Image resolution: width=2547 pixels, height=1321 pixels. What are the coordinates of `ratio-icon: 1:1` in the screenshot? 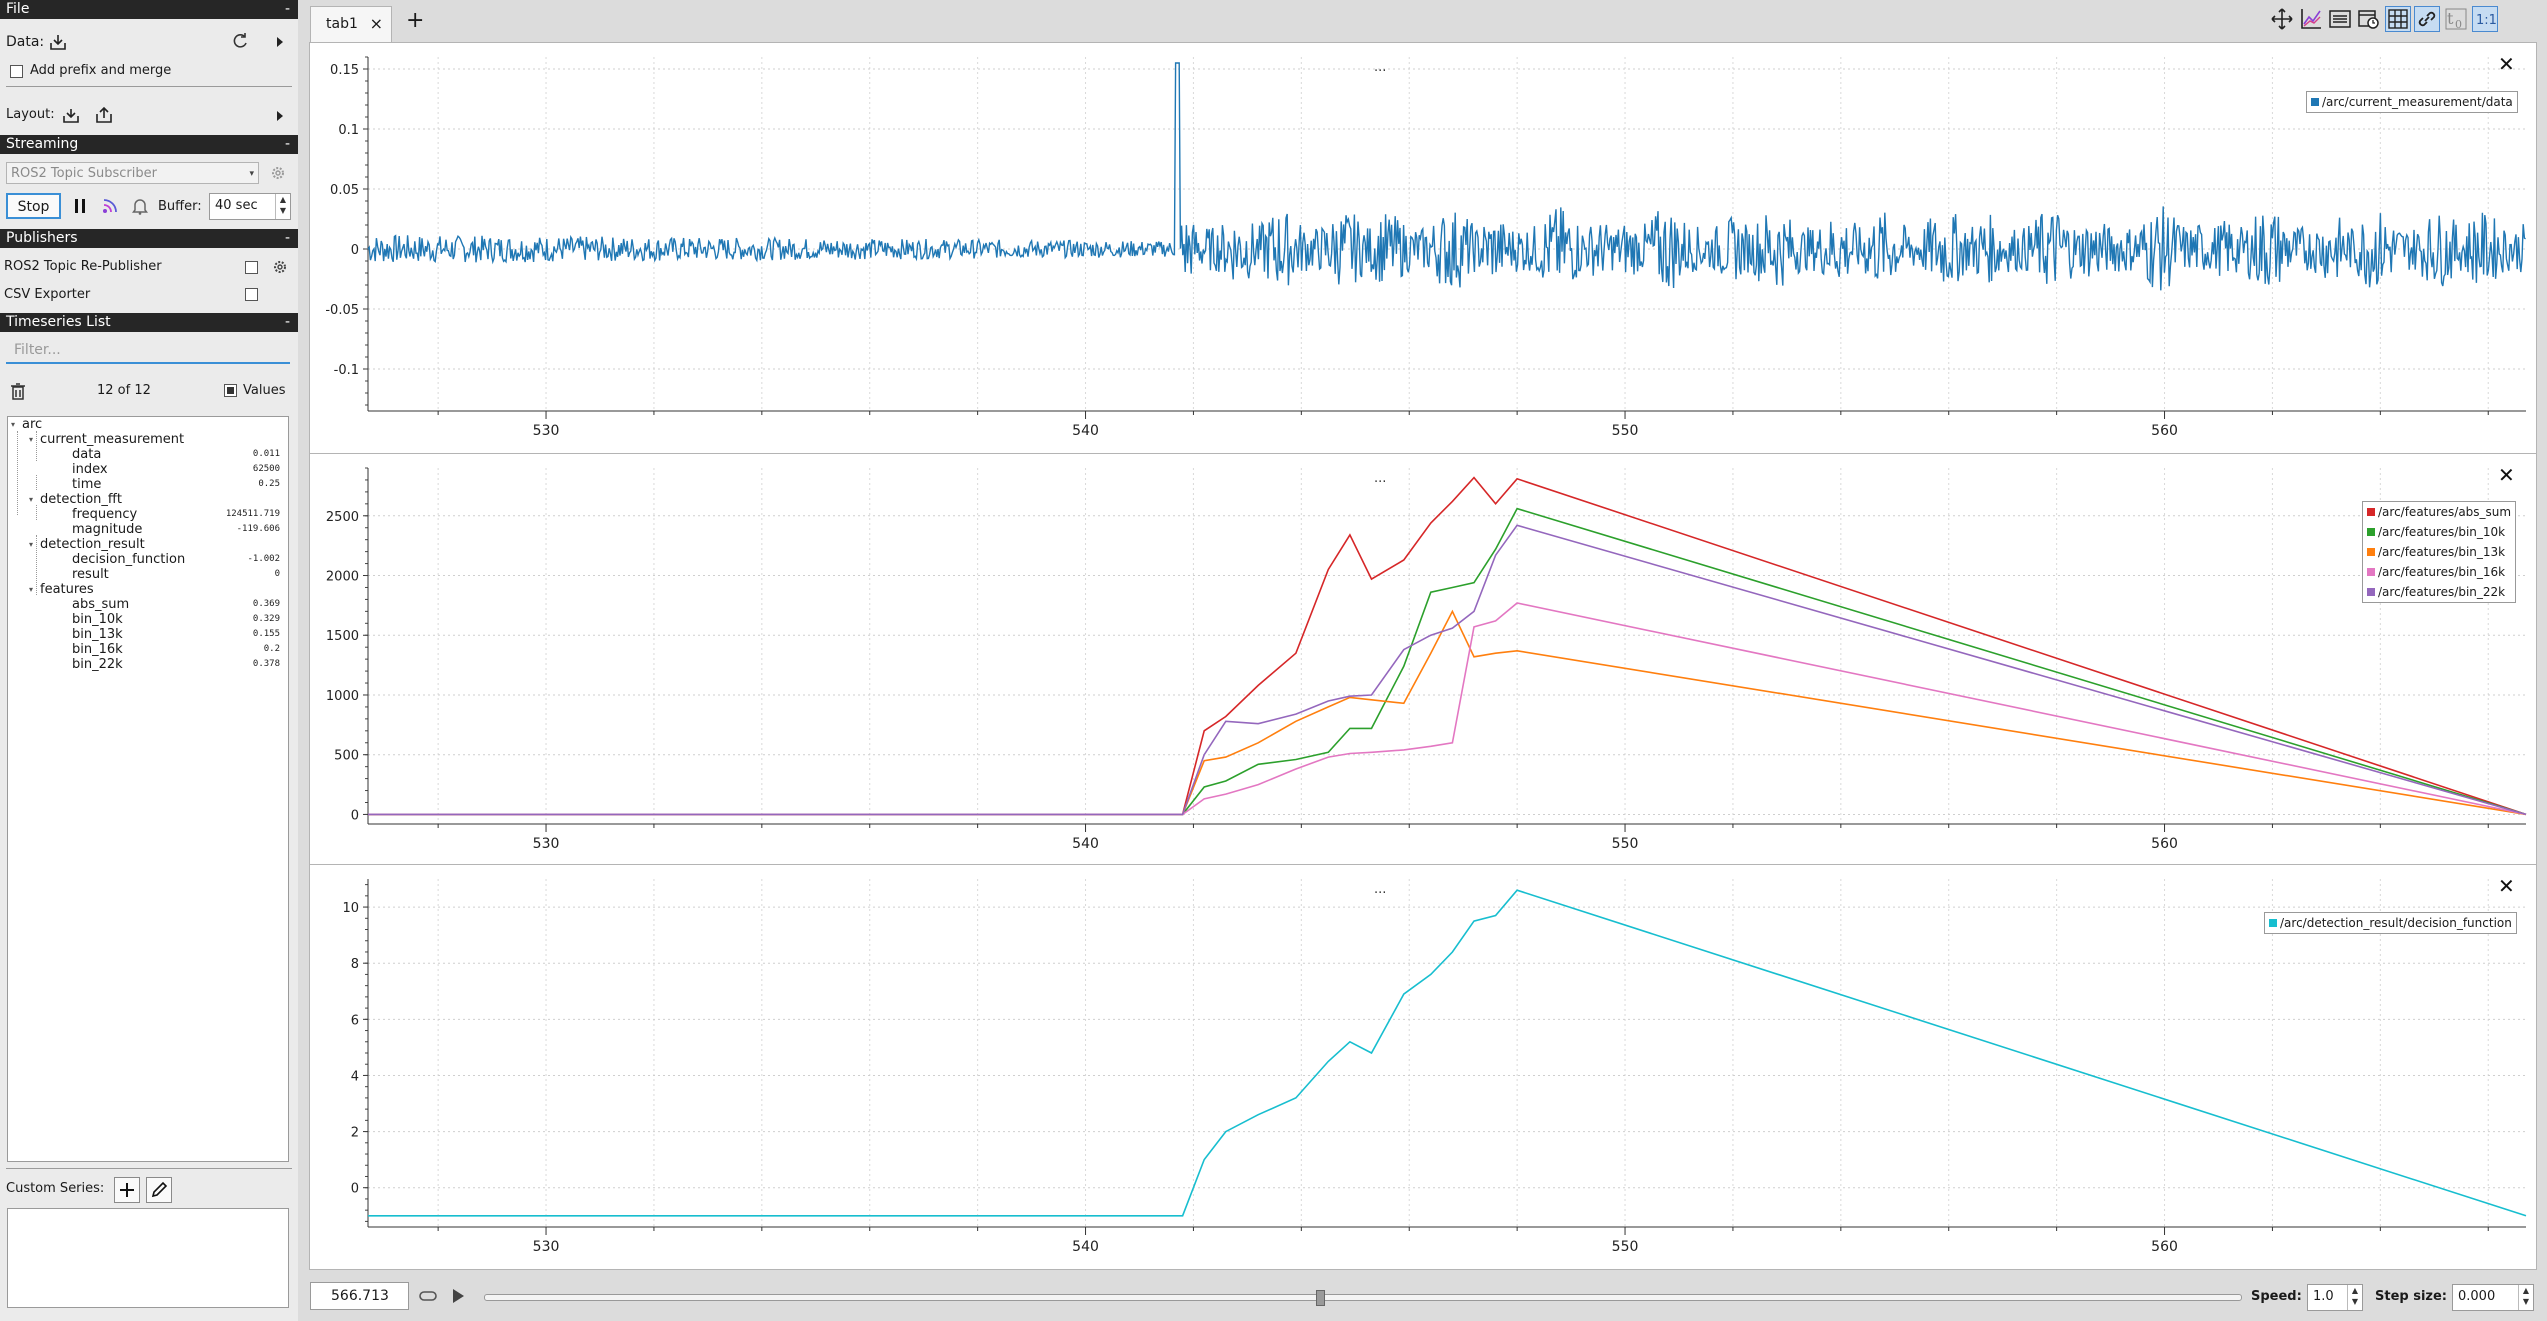 It's located at (2485, 19).